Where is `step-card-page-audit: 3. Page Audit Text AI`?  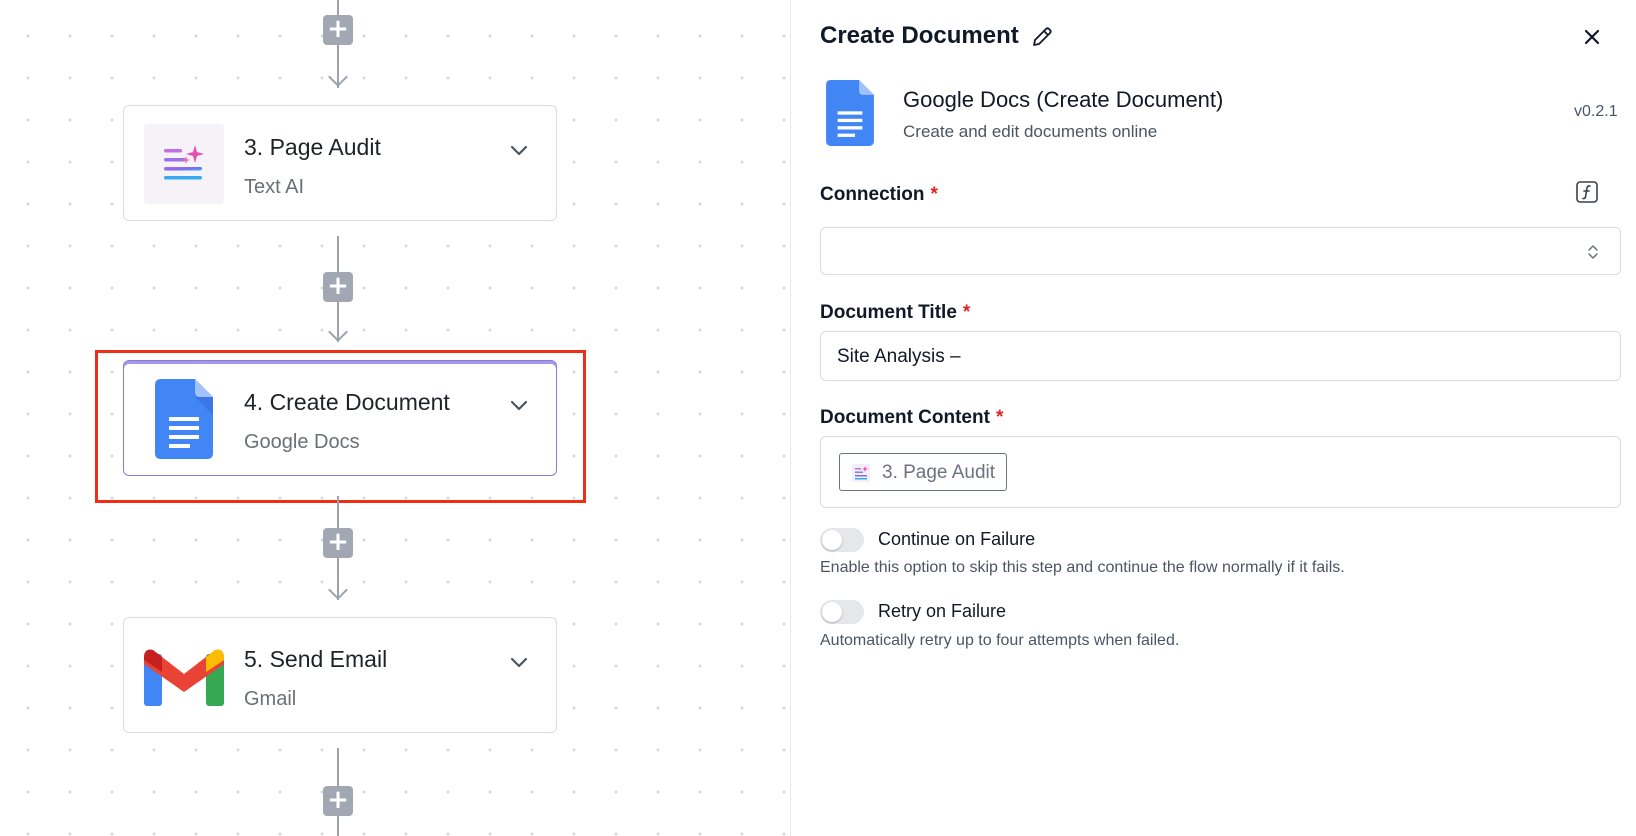
step-card-page-audit: 3. Page Audit Text AI is located at coordinates (340, 163).